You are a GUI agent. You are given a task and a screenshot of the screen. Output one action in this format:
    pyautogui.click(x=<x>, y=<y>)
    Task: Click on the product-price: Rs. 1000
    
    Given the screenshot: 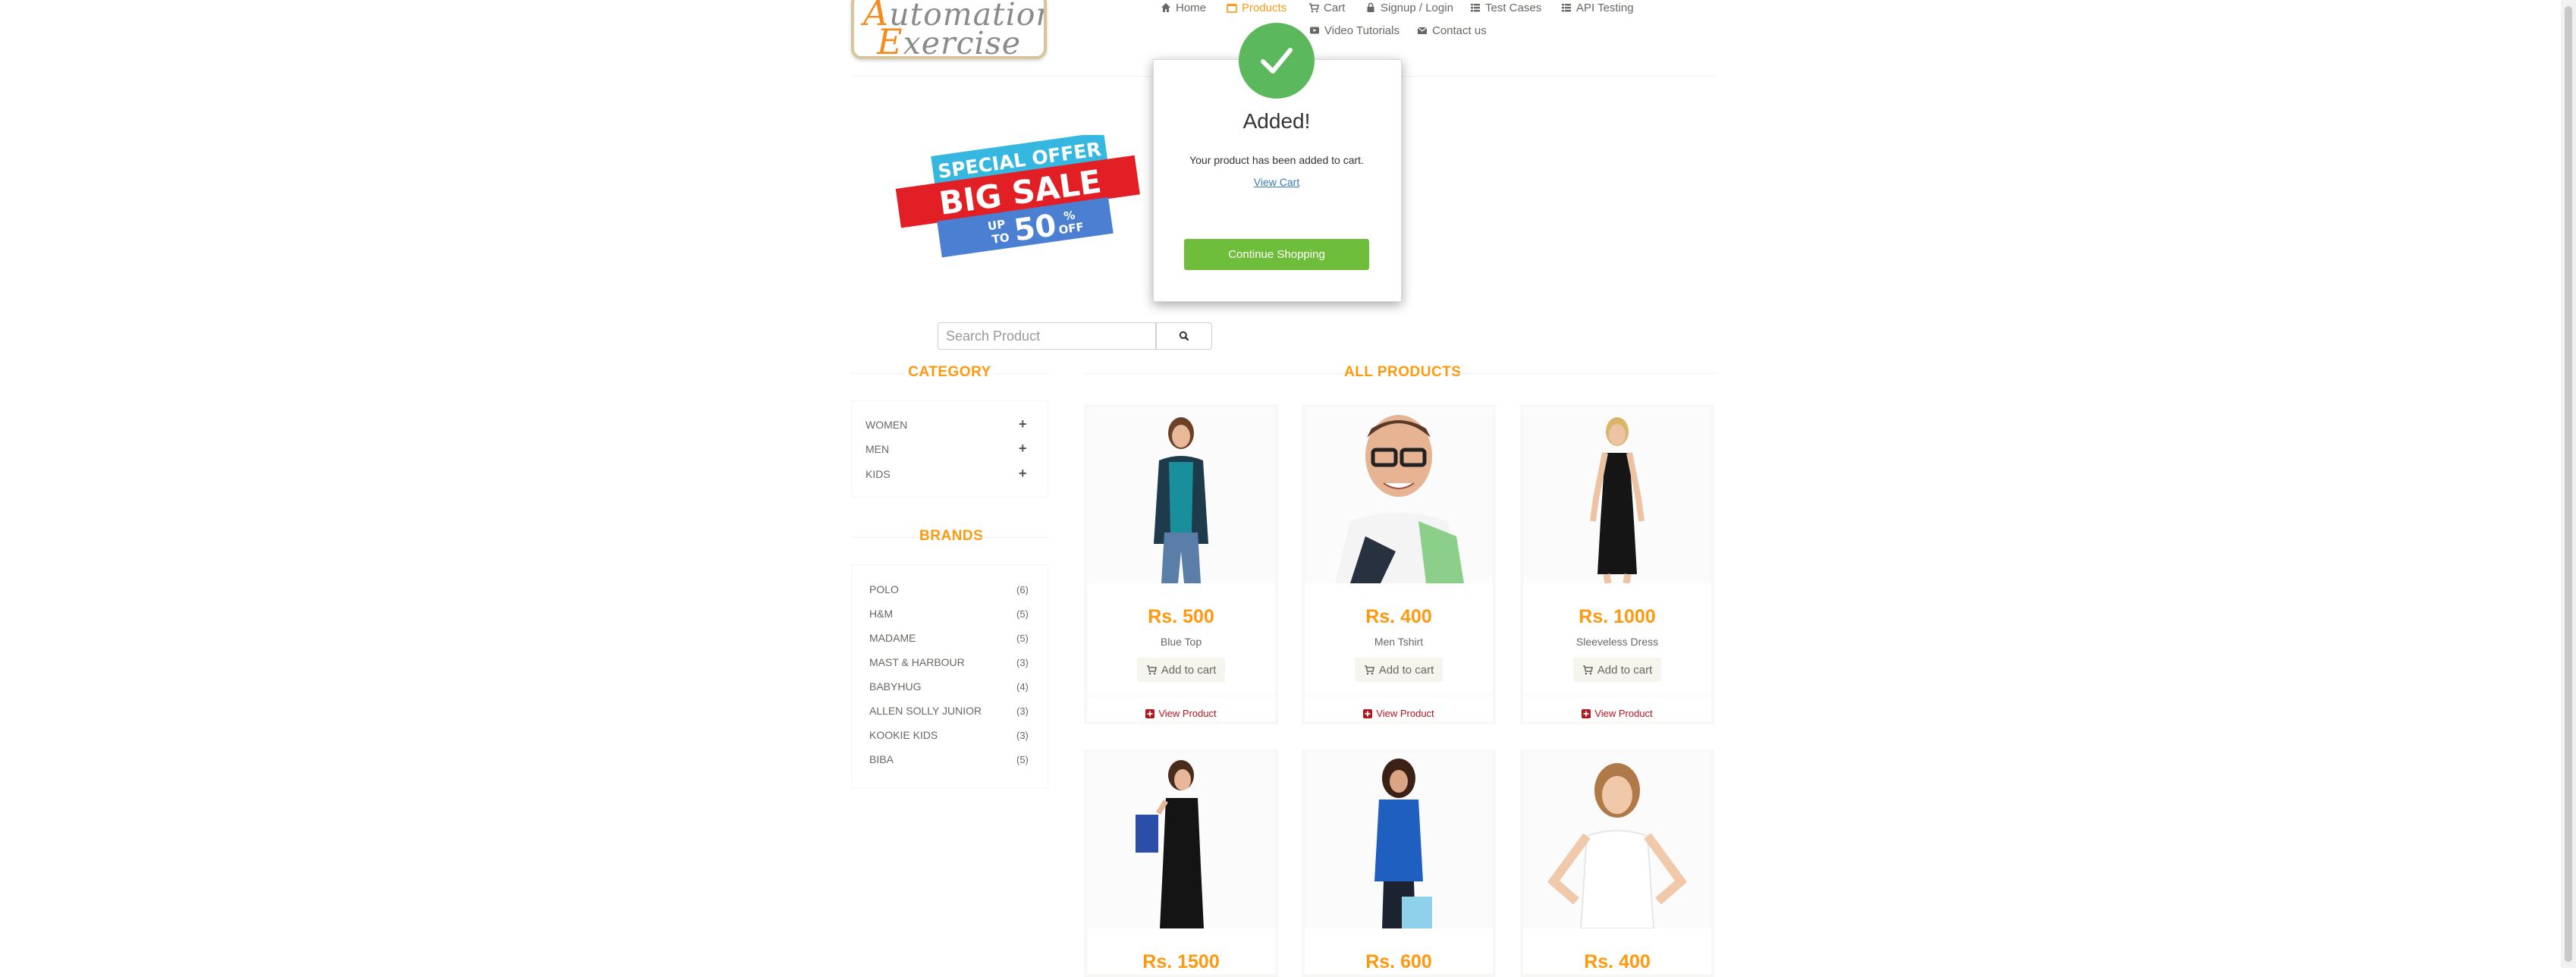 What is the action you would take?
    pyautogui.click(x=1617, y=616)
    